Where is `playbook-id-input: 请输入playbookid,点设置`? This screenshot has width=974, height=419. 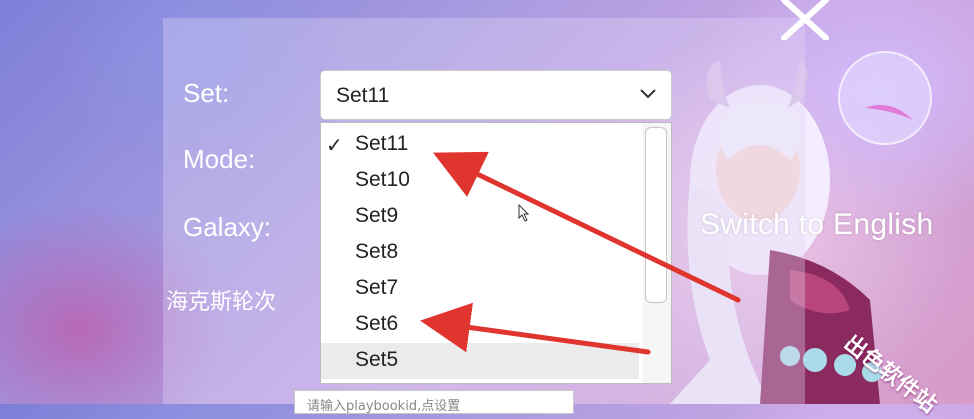 playbook-id-input: 请输入playbookid,点设置 is located at coordinates (434, 402).